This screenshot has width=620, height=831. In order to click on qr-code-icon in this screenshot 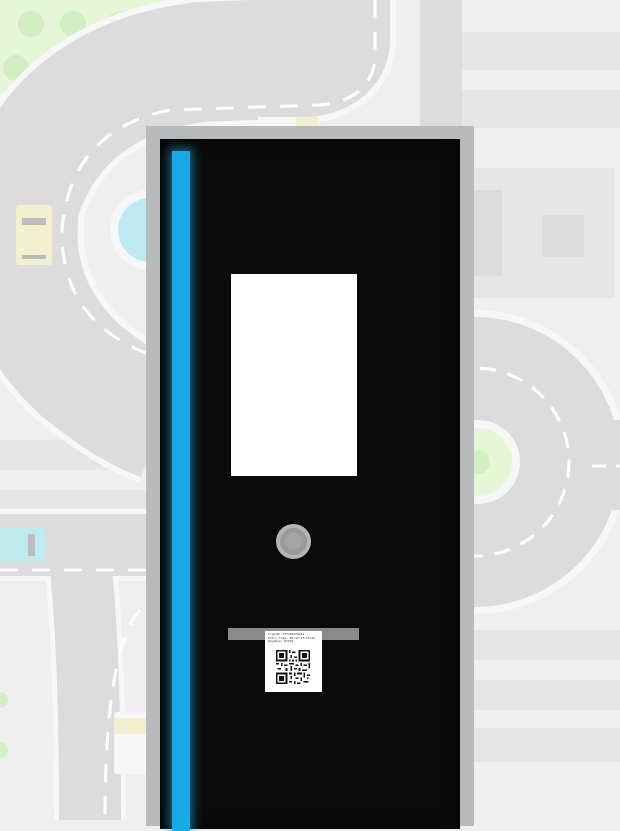, I will do `click(293, 667)`.